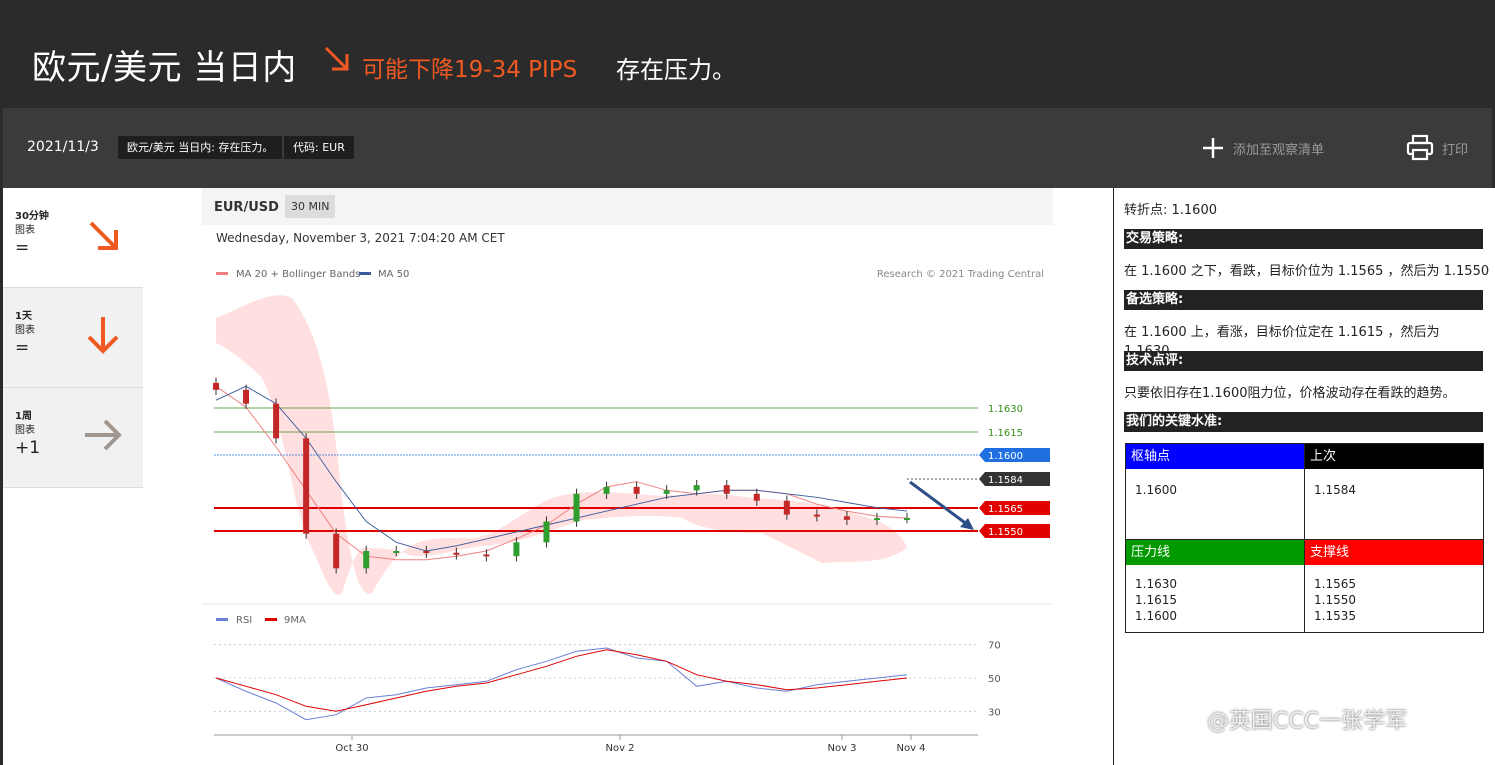 Image resolution: width=1495 pixels, height=765 pixels. I want to click on rsi-tick-label: 50, so click(994, 679).